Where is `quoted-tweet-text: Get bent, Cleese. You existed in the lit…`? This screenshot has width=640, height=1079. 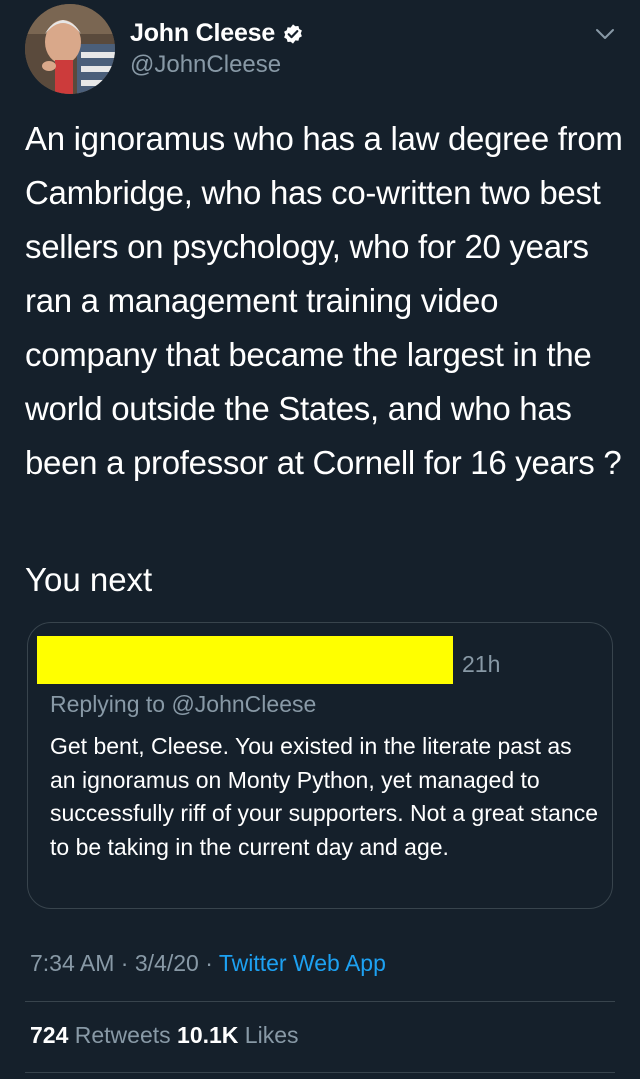 quoted-tweet-text: Get bent, Cleese. You existed in the lit… is located at coordinates (324, 796).